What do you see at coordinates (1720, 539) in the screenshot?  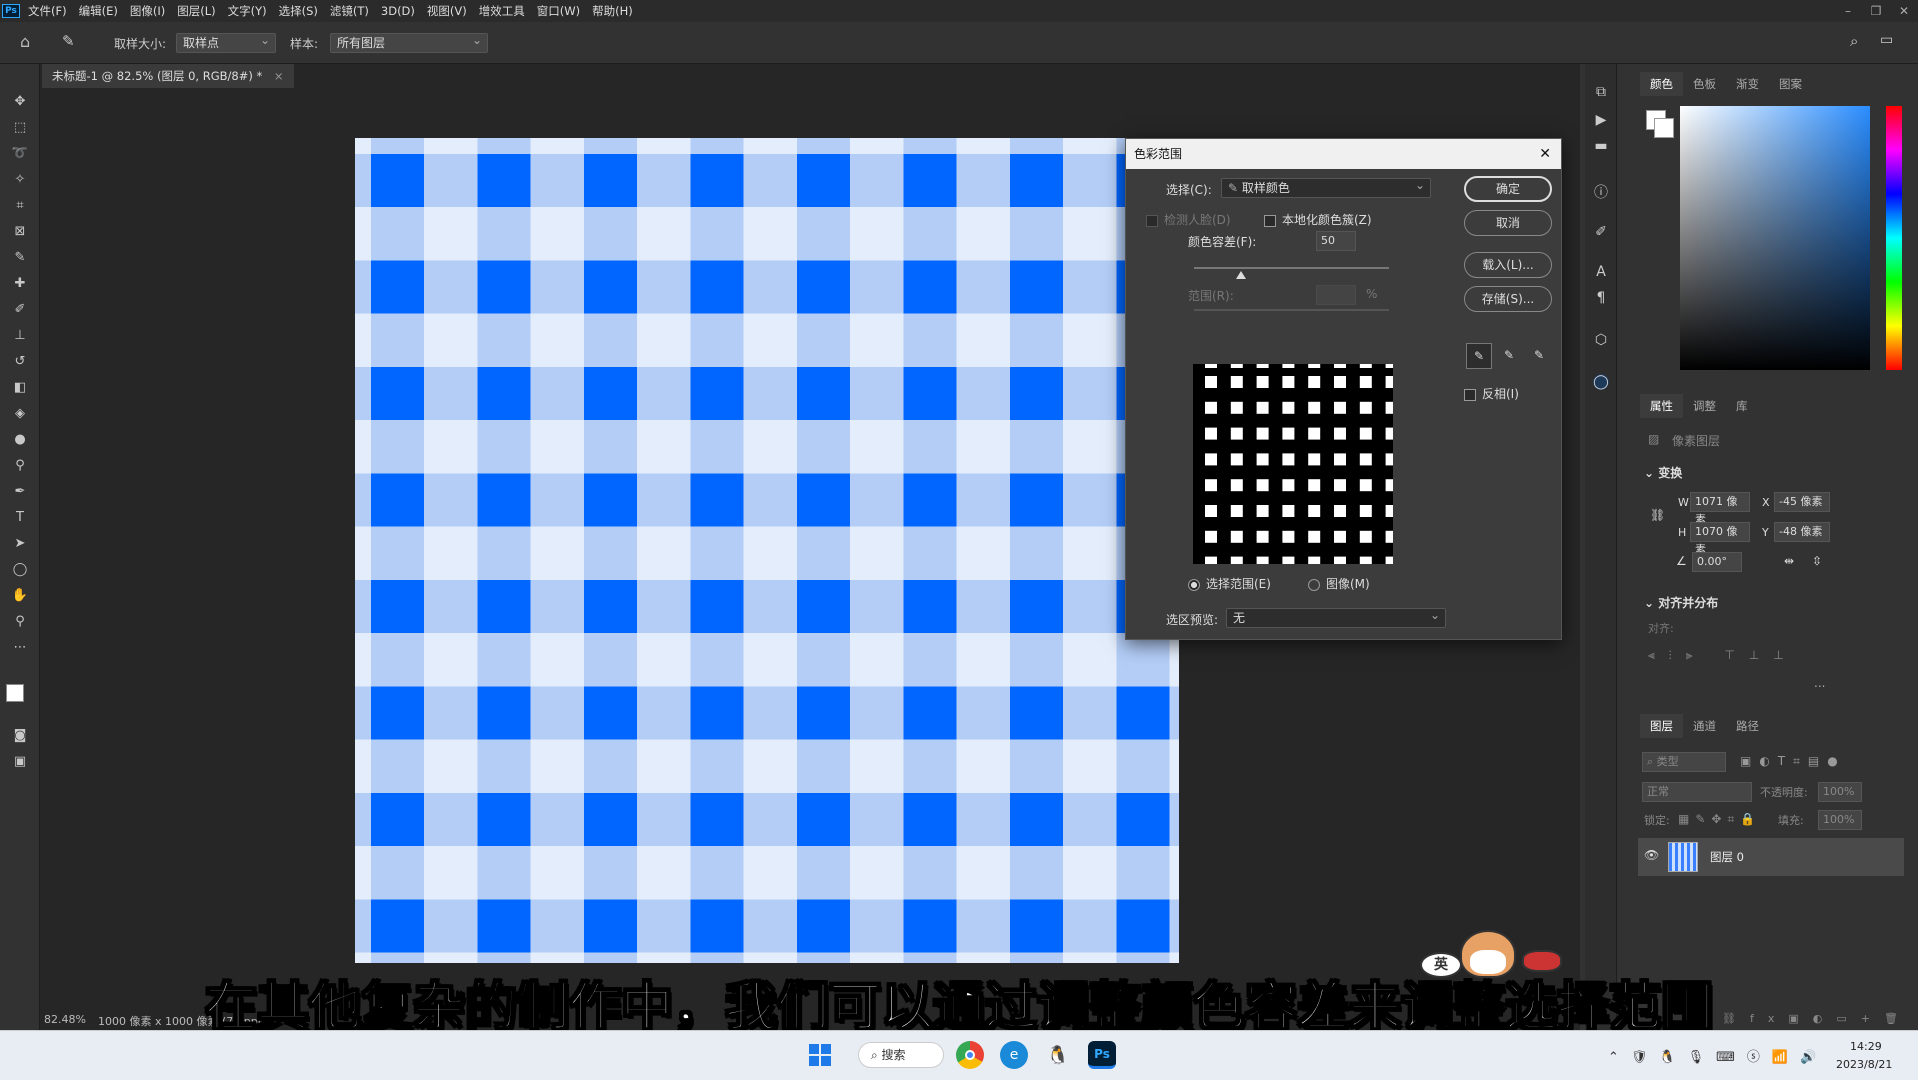 I see `height-input: 1070 像素` at bounding box center [1720, 539].